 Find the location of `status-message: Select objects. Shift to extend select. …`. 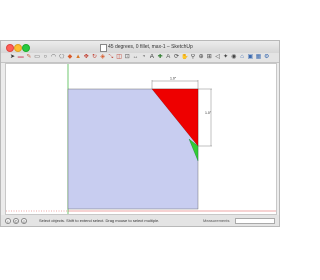

status-message: Select objects. Shift to extend select. … is located at coordinates (99, 220).